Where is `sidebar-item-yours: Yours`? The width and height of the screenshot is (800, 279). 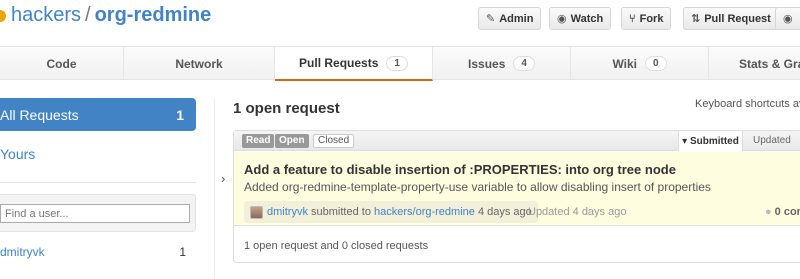
sidebar-item-yours: Yours is located at coordinates (17, 154).